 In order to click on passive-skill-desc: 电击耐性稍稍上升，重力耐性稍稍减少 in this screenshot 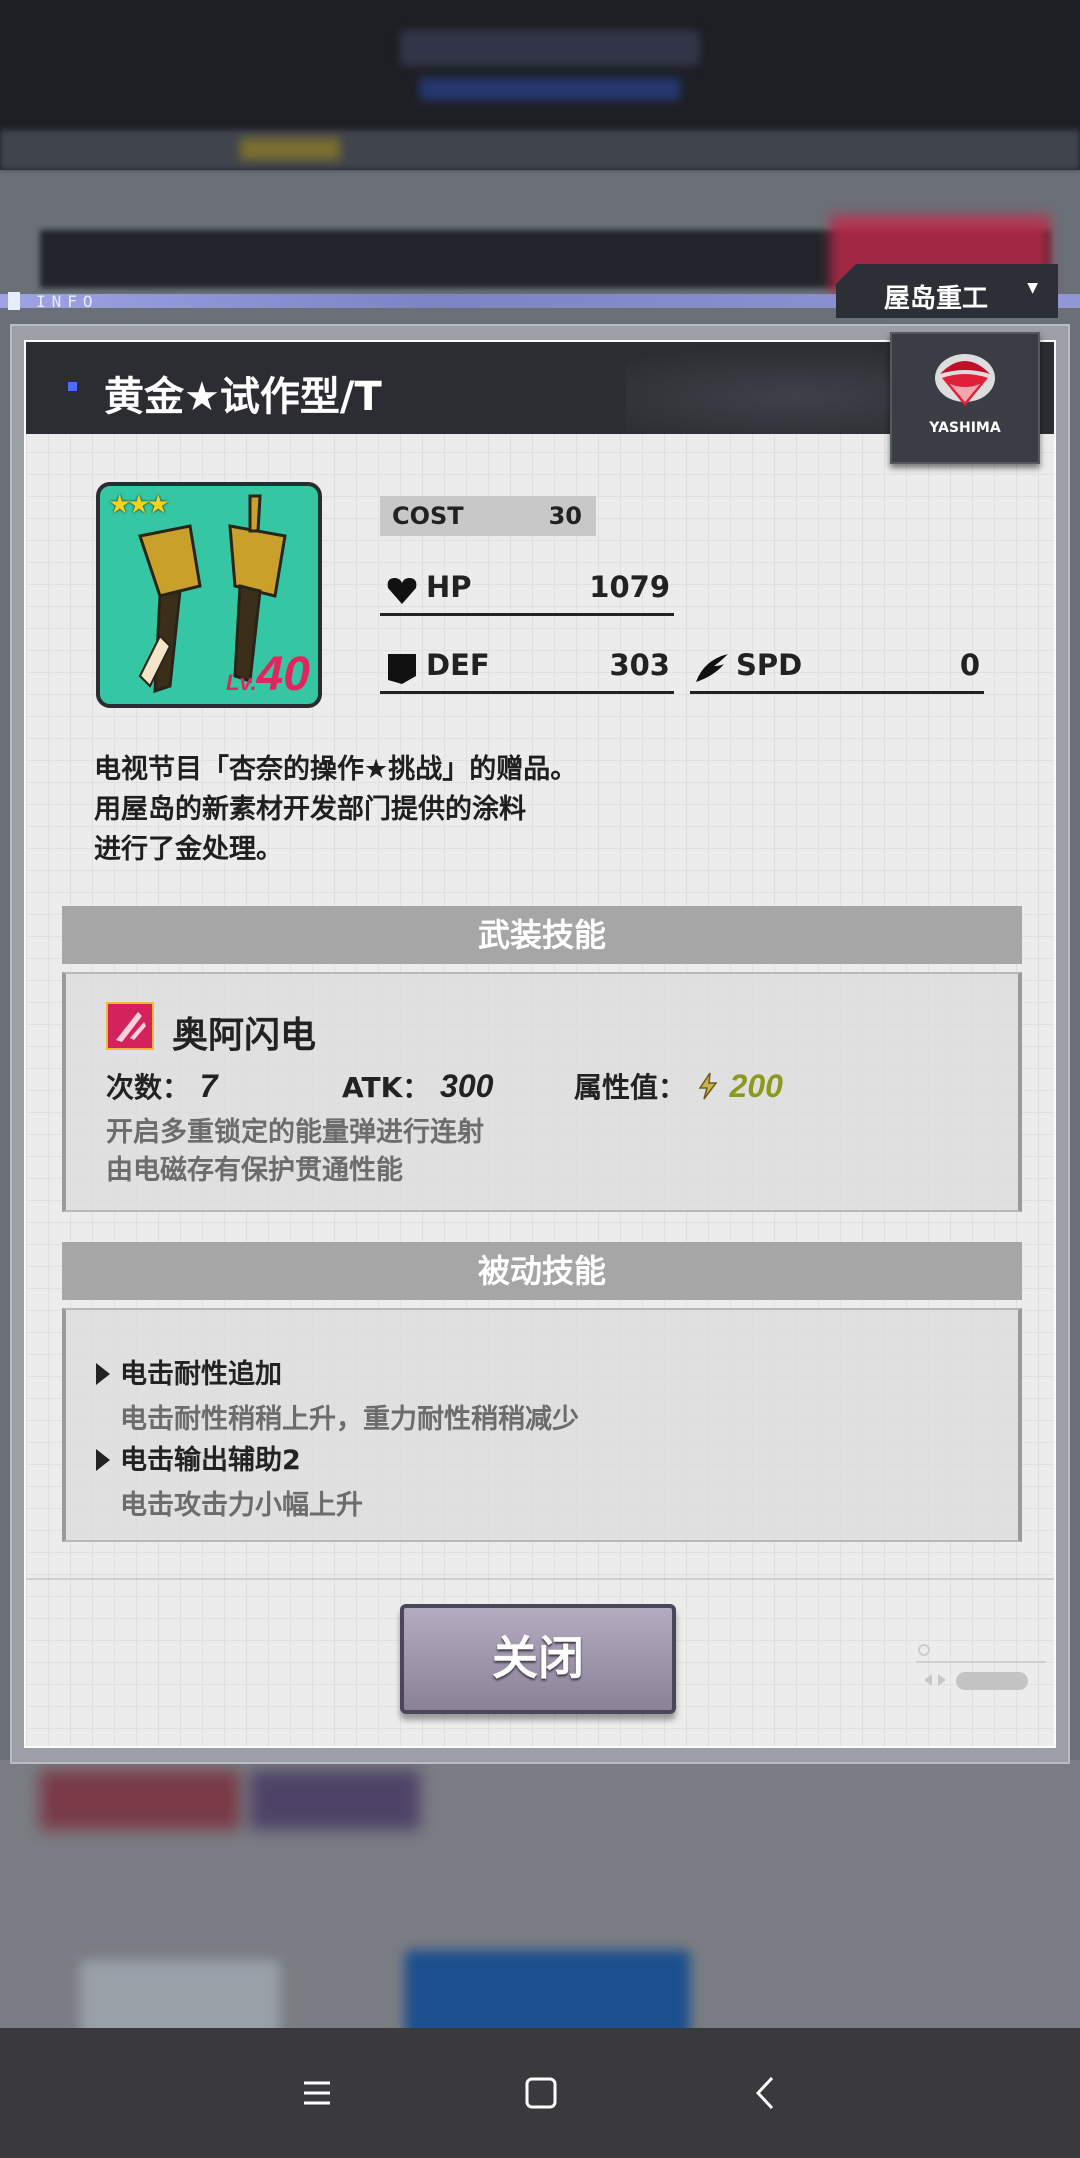, I will do `click(349, 1419)`.